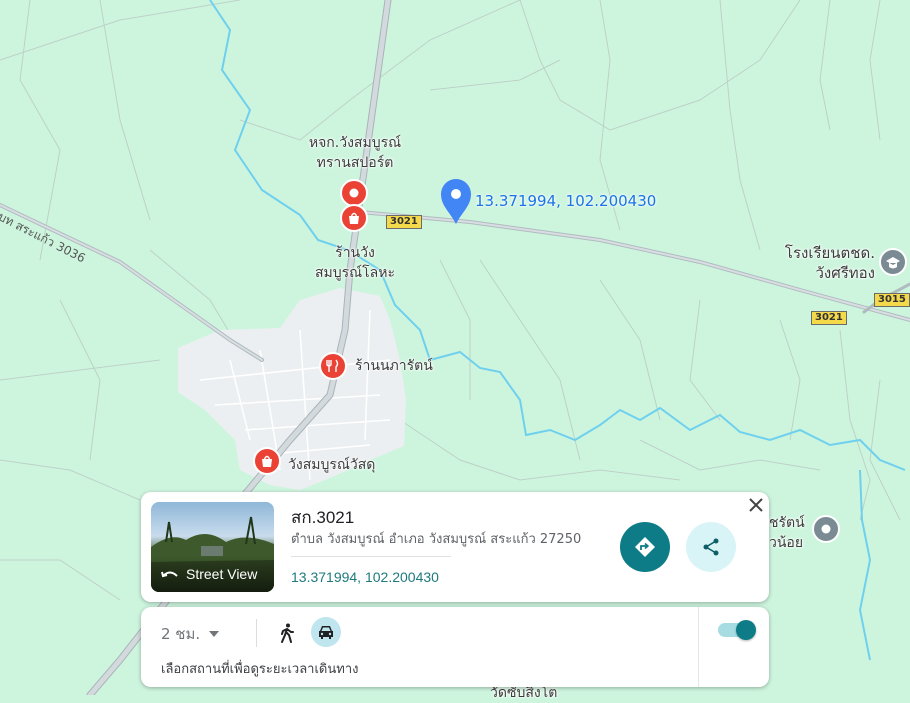 The width and height of the screenshot is (910, 703). I want to click on place-label-school: โรงเรียนตชด. วังศรีทอง, so click(817, 263).